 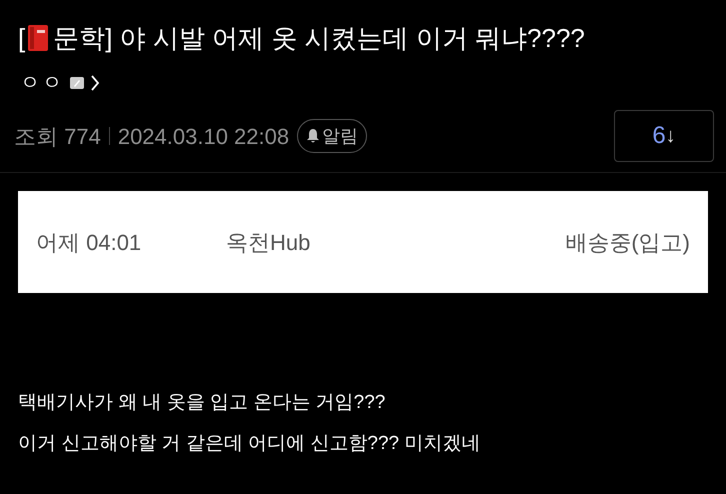 I want to click on author-name: ㅇㅇ, so click(x=42, y=83).